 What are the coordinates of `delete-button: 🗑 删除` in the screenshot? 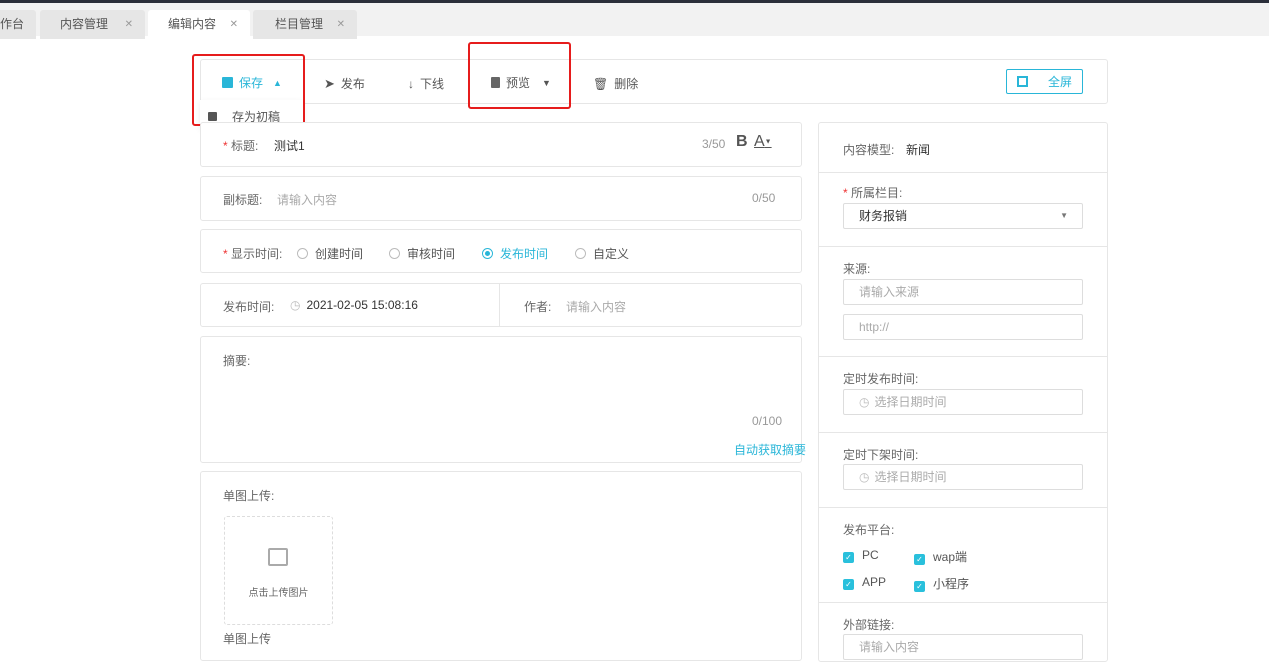 It's located at (615, 83).